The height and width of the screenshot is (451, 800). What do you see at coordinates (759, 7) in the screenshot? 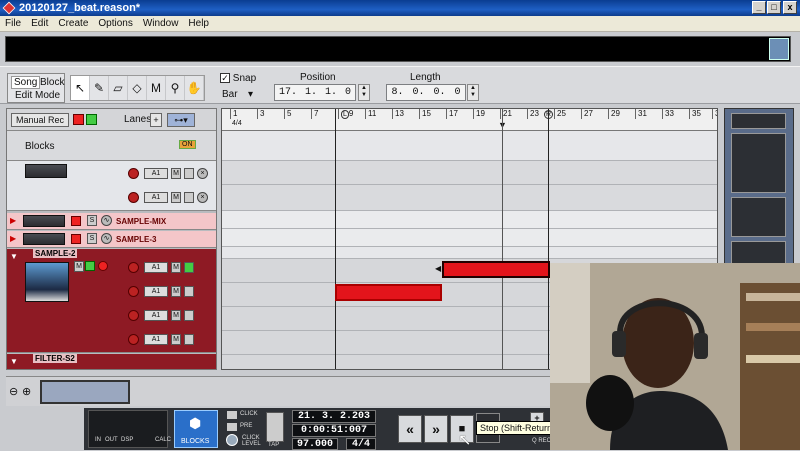
I see `minimize-button: _` at bounding box center [759, 7].